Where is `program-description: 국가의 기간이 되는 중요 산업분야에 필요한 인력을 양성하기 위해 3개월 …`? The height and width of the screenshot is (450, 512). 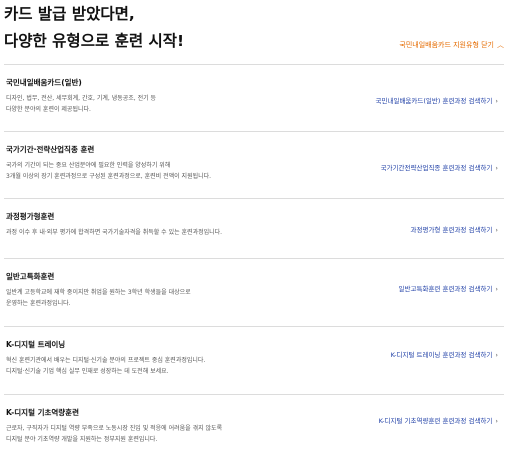 program-description: 국가의 기간이 되는 중요 산업분야에 필요한 인력을 양성하기 위해 3개월 … is located at coordinates (156, 171).